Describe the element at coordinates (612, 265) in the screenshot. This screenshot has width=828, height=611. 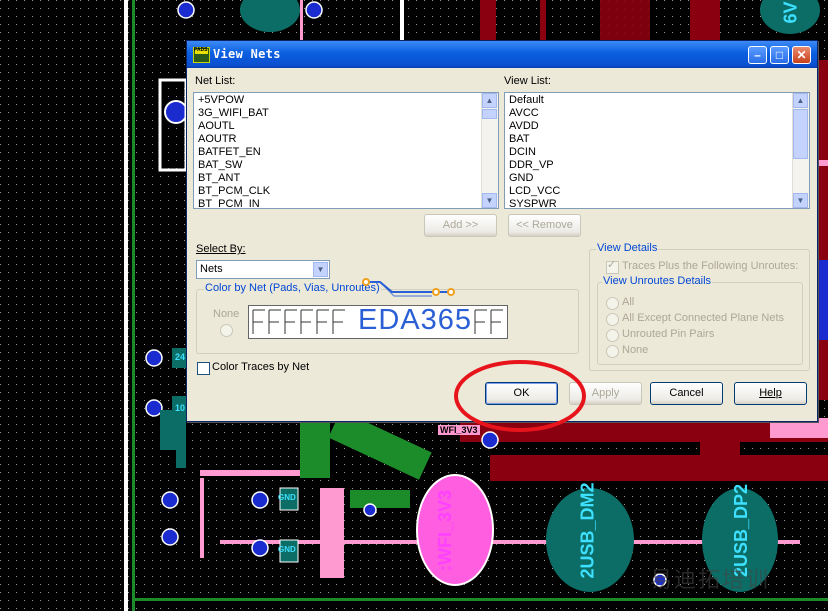
I see `check-mark-icon: ✓` at that location.